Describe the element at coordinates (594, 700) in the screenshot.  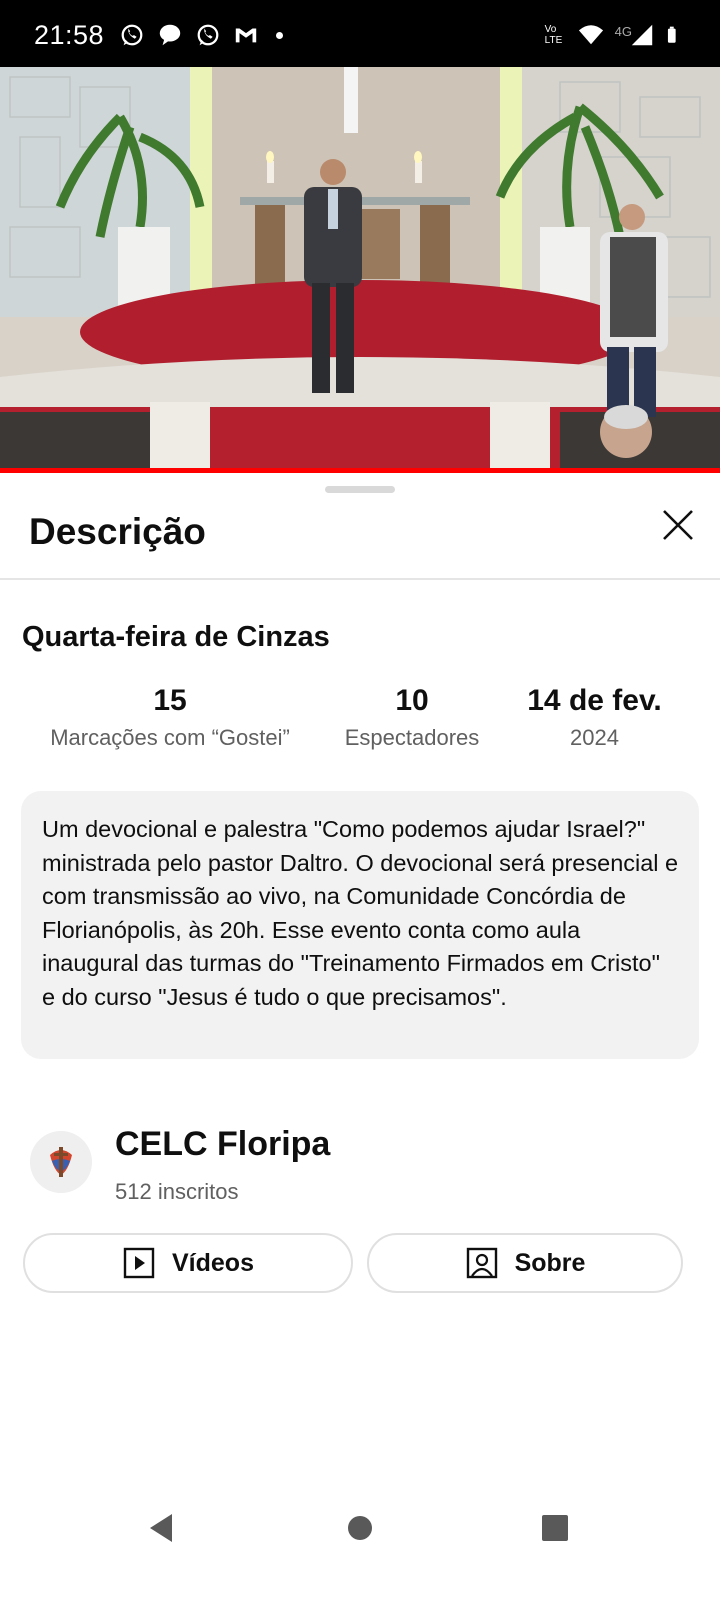
I see `publish-date: 14 de fev.` at that location.